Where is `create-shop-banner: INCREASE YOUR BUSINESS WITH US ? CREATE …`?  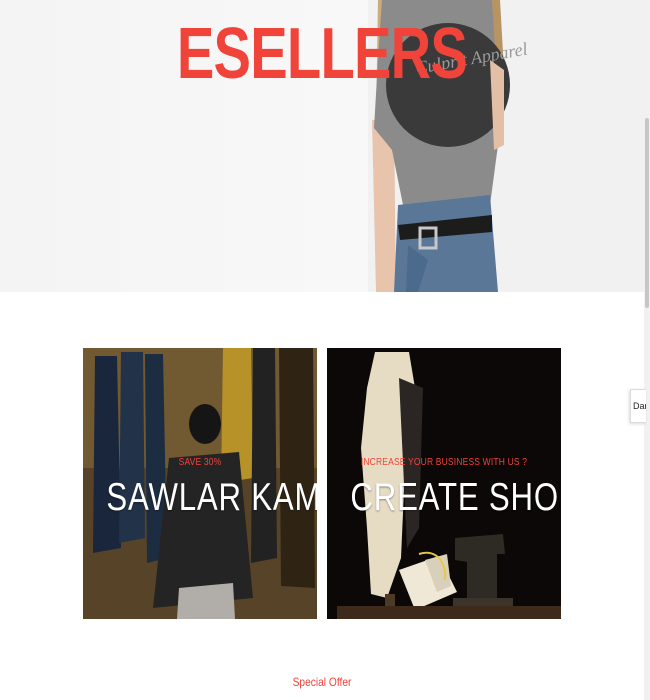
create-shop-banner: INCREASE YOUR BUSINESS WITH US ? CREATE … is located at coordinates (444, 483).